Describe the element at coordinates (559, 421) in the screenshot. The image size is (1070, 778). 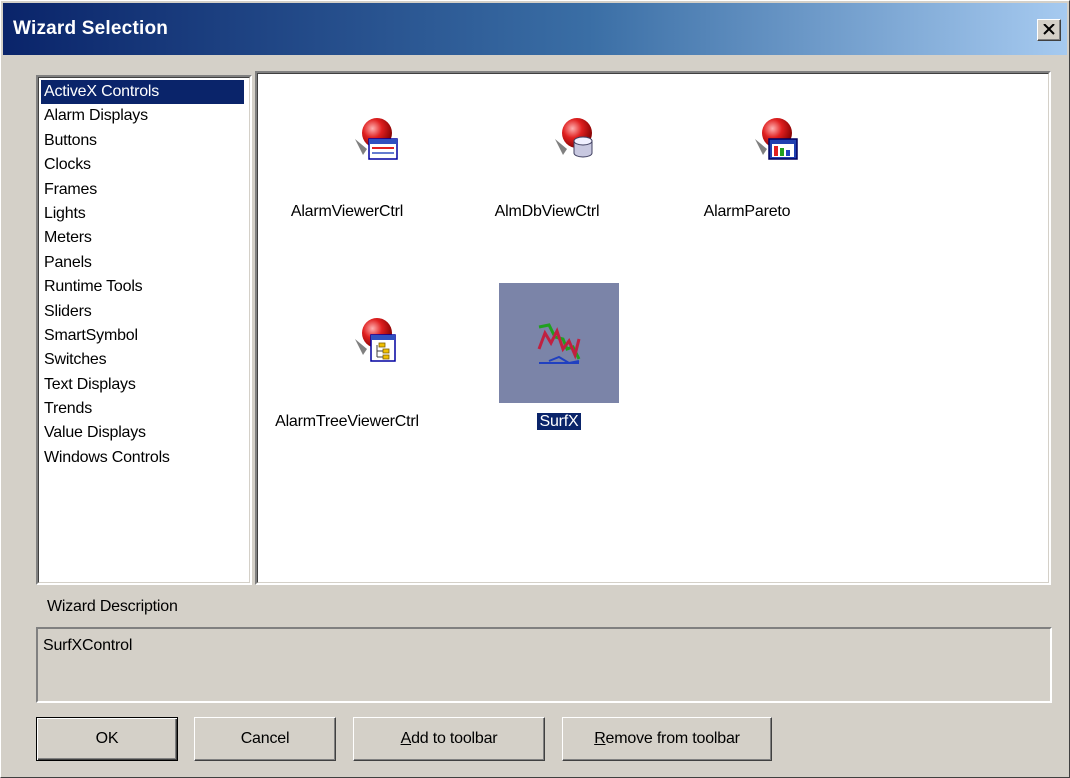
I see `wizard-label: SurfX` at that location.